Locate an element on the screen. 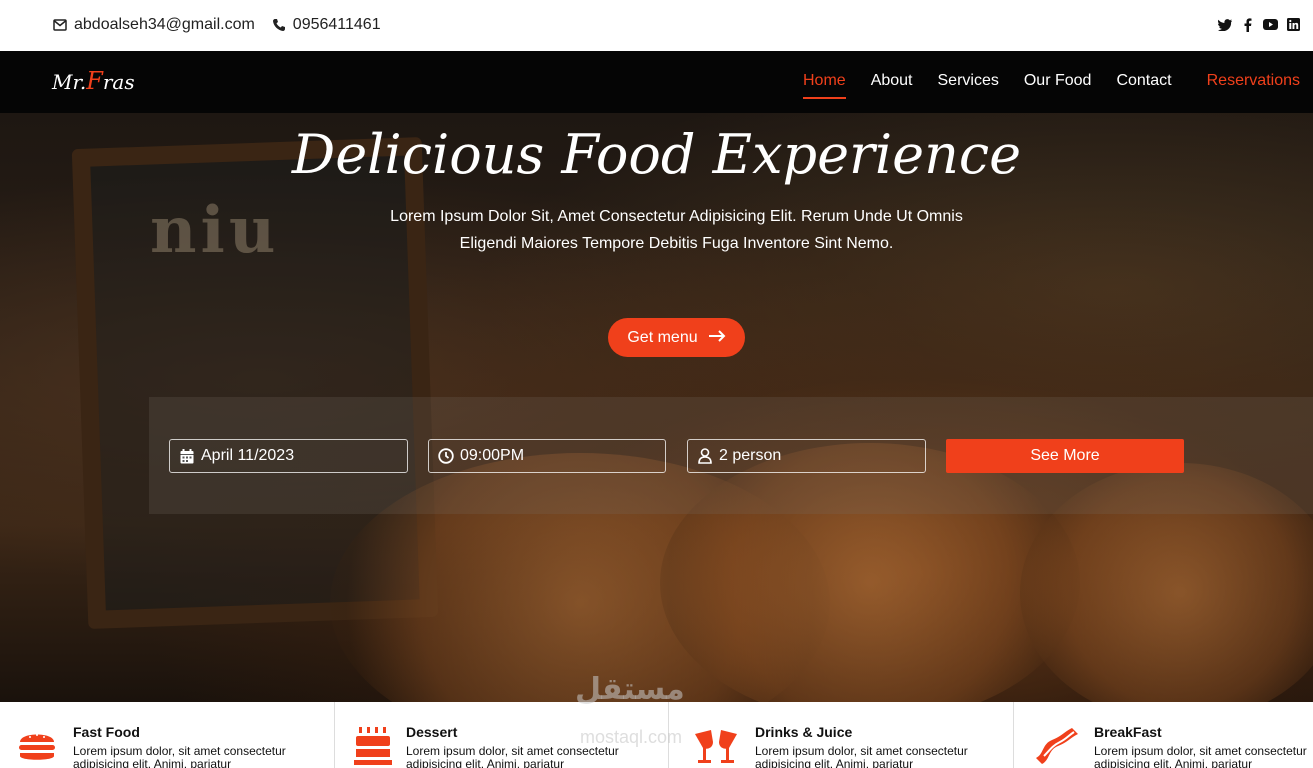 This screenshot has width=1313, height=768. contact-info: abdoalseh34@gmail.com 0956411461 is located at coordinates (224, 25).